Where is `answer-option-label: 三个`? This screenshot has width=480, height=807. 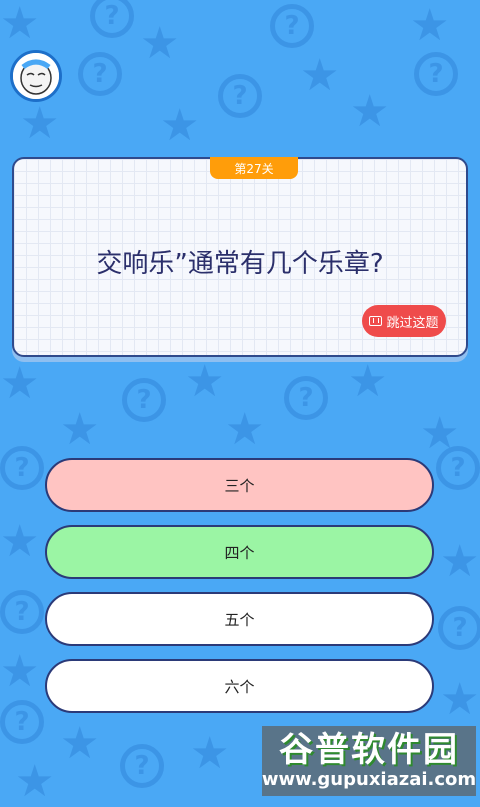 answer-option-label: 三个 is located at coordinates (239, 485).